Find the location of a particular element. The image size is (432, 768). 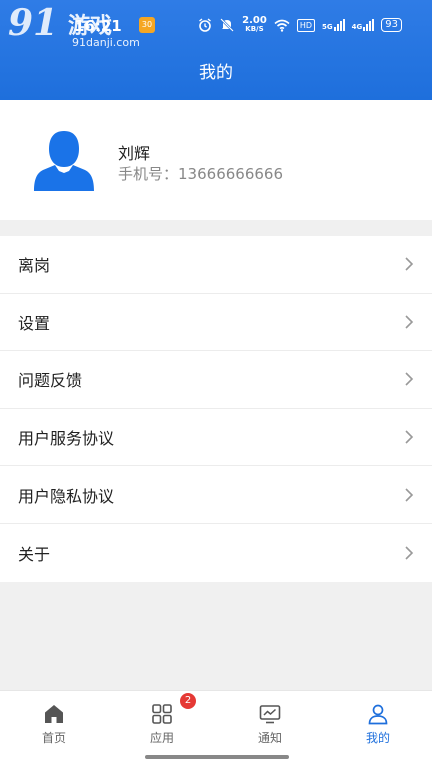

menu-item-label: 问题反馈 is located at coordinates (50, 381).